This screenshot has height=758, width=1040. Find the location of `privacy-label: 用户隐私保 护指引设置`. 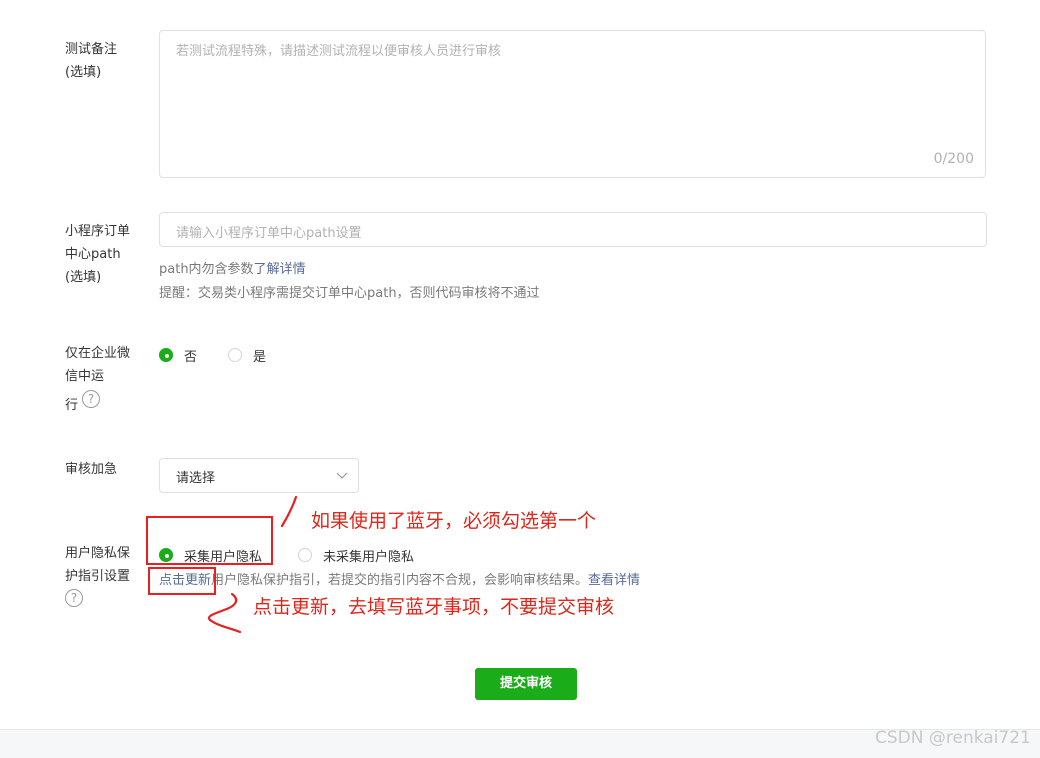

privacy-label: 用户隐私保 护指引设置 is located at coordinates (98, 565).